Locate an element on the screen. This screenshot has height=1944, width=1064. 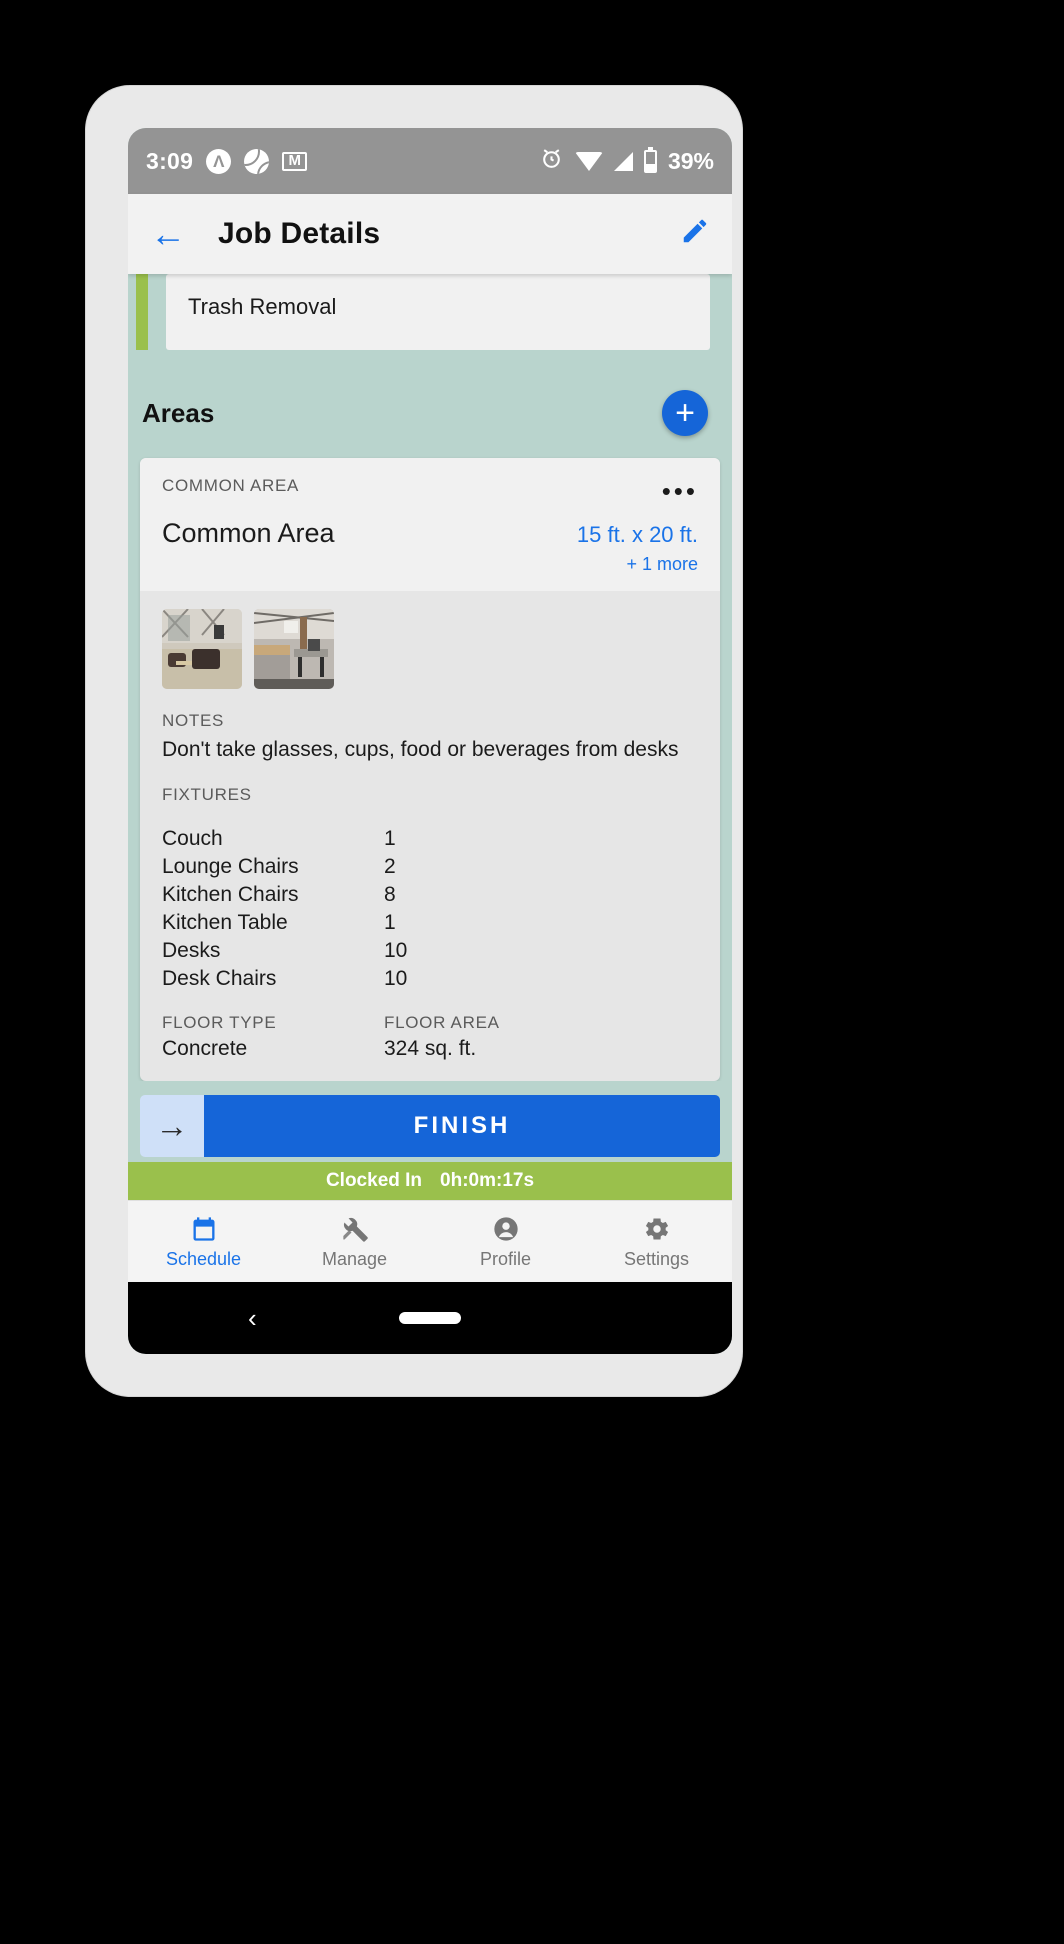
fixture-name: Couch is located at coordinates (192, 839).